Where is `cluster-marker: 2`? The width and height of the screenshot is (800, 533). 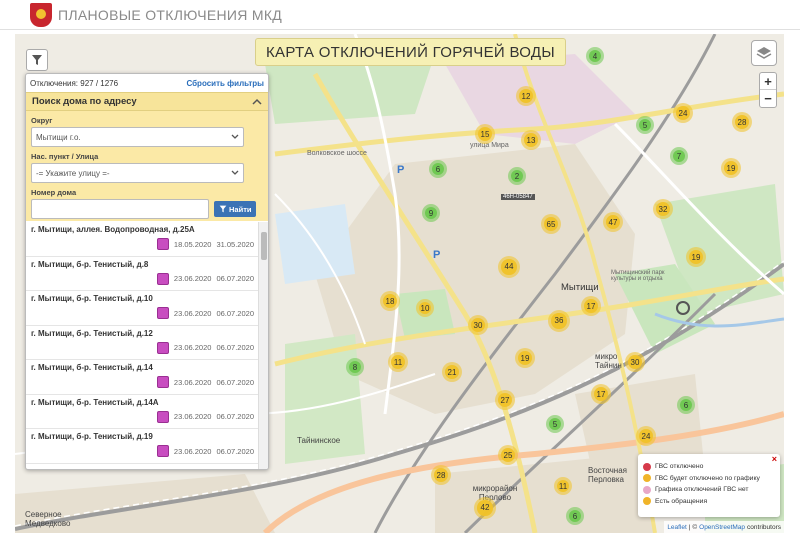
cluster-marker: 2 is located at coordinates (517, 176).